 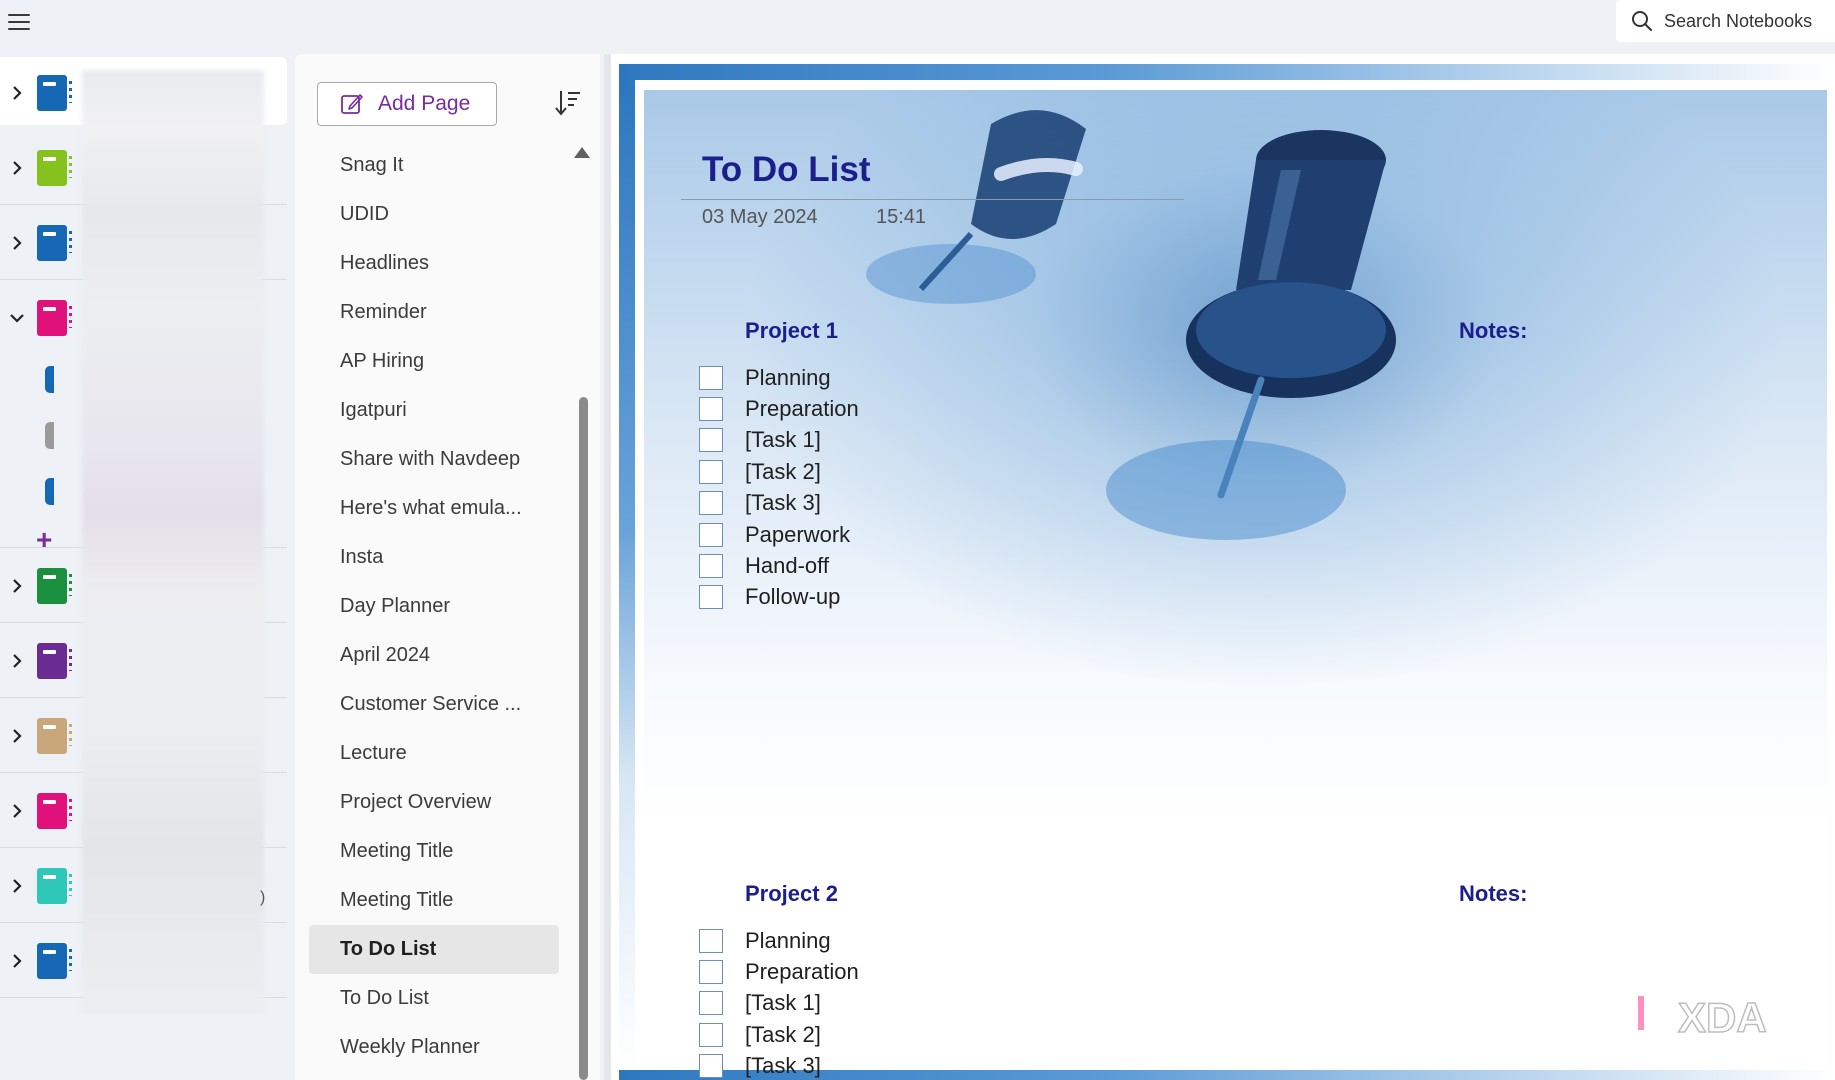 What do you see at coordinates (407, 104) in the screenshot?
I see `add-page-button: Add Page` at bounding box center [407, 104].